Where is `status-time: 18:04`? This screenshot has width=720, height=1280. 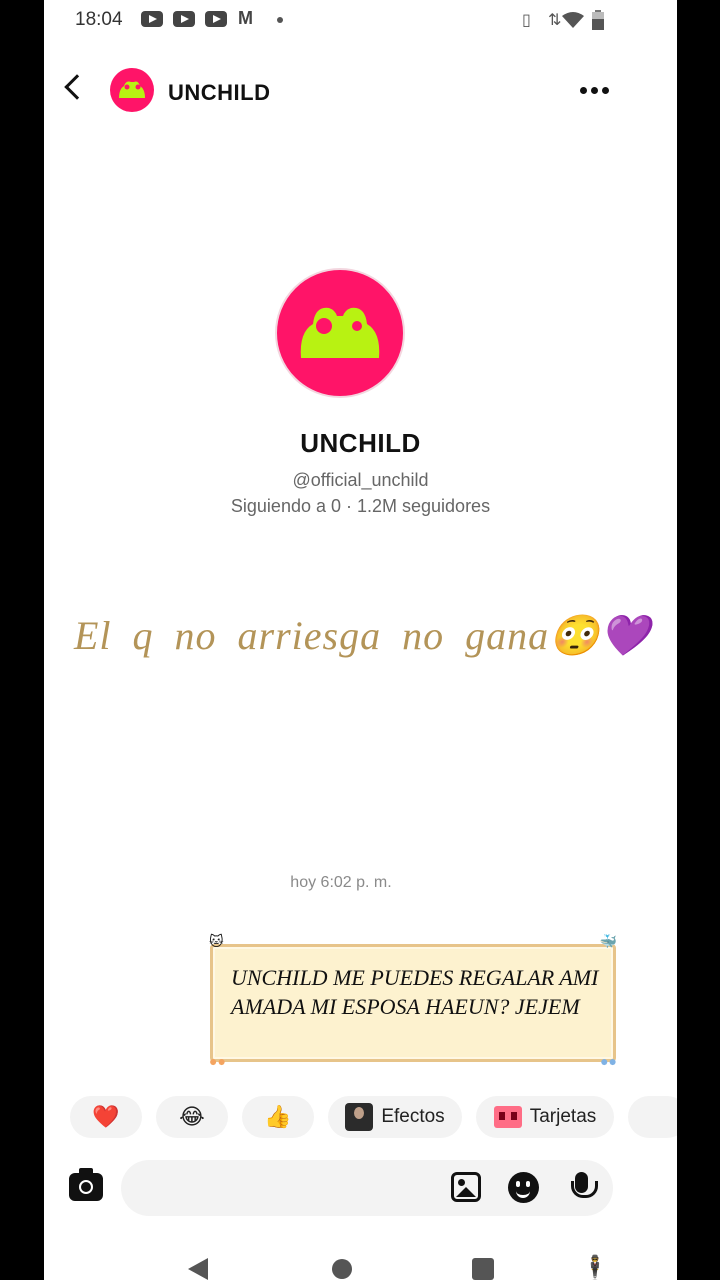 status-time: 18:04 is located at coordinates (99, 19).